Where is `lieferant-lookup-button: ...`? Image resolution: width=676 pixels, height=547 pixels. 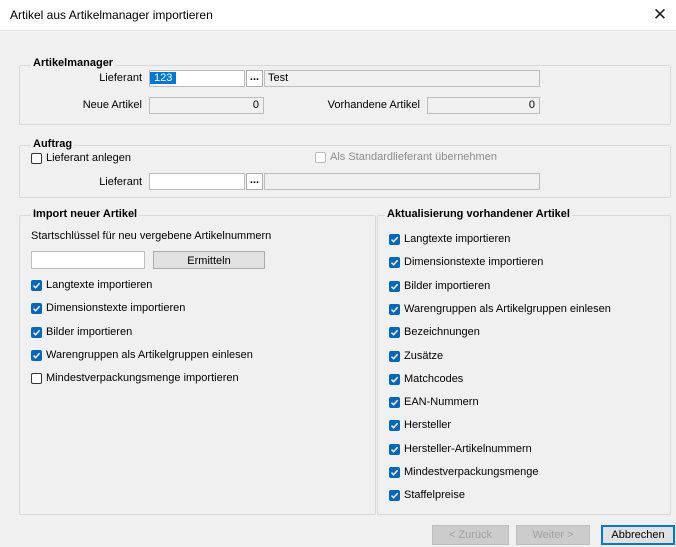 lieferant-lookup-button: ... is located at coordinates (254, 78).